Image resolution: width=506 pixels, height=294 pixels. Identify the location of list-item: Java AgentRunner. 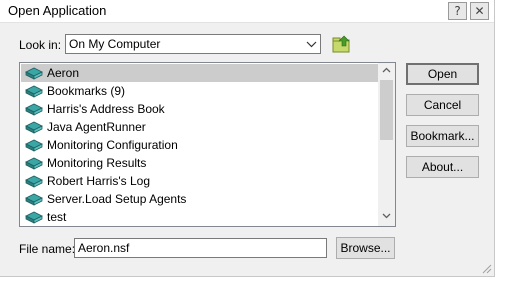
(200, 127).